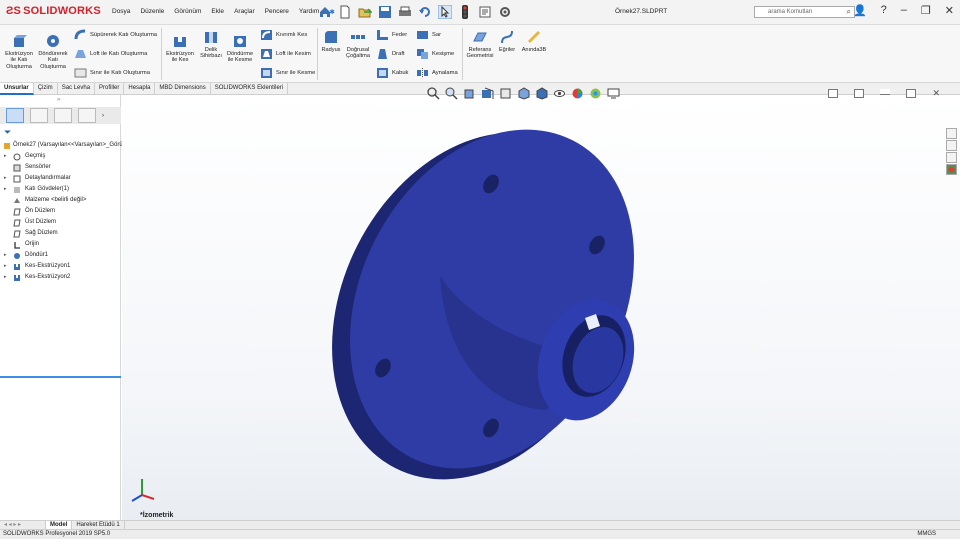 The height and width of the screenshot is (539, 960). Describe the element at coordinates (39, 115) in the screenshot. I see `property-manager-tab` at that location.